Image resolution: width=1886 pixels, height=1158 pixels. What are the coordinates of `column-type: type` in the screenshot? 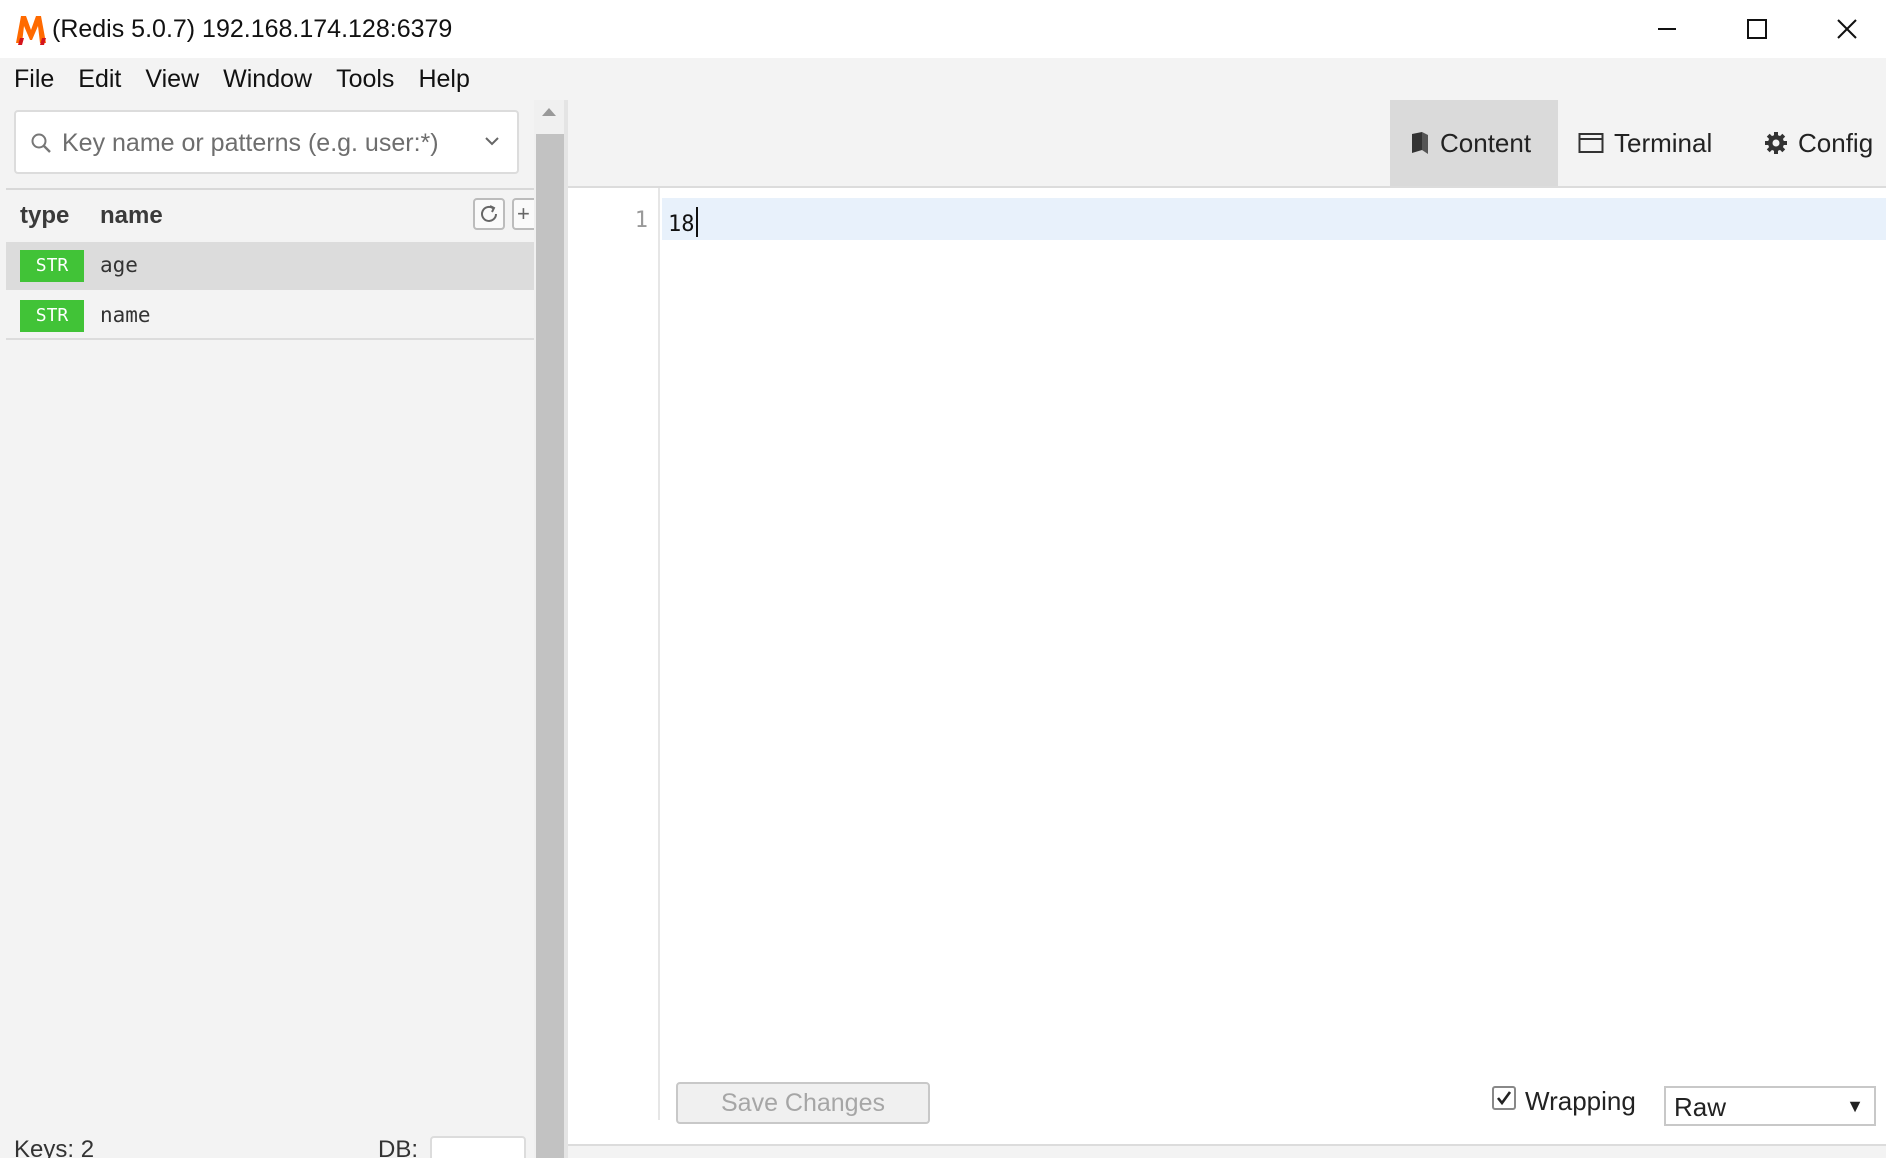 It's located at (45, 215).